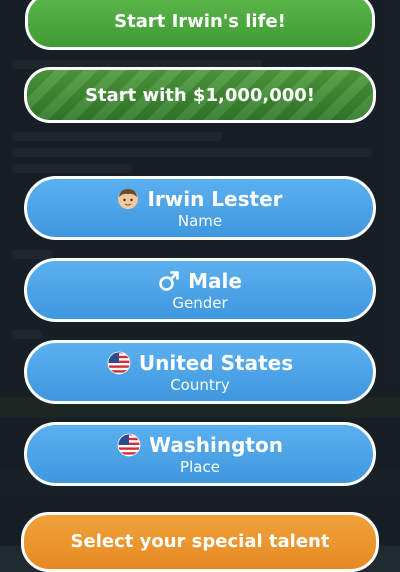  Describe the element at coordinates (215, 280) in the screenshot. I see `gender-value: Male` at that location.